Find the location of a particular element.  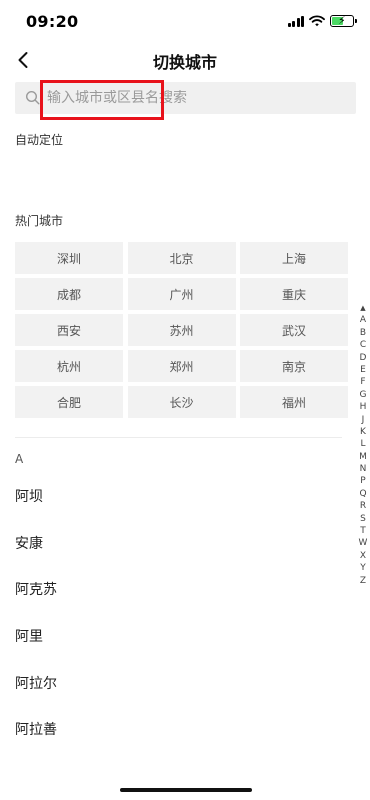

hot-city-item: 郑州 is located at coordinates (181, 366).